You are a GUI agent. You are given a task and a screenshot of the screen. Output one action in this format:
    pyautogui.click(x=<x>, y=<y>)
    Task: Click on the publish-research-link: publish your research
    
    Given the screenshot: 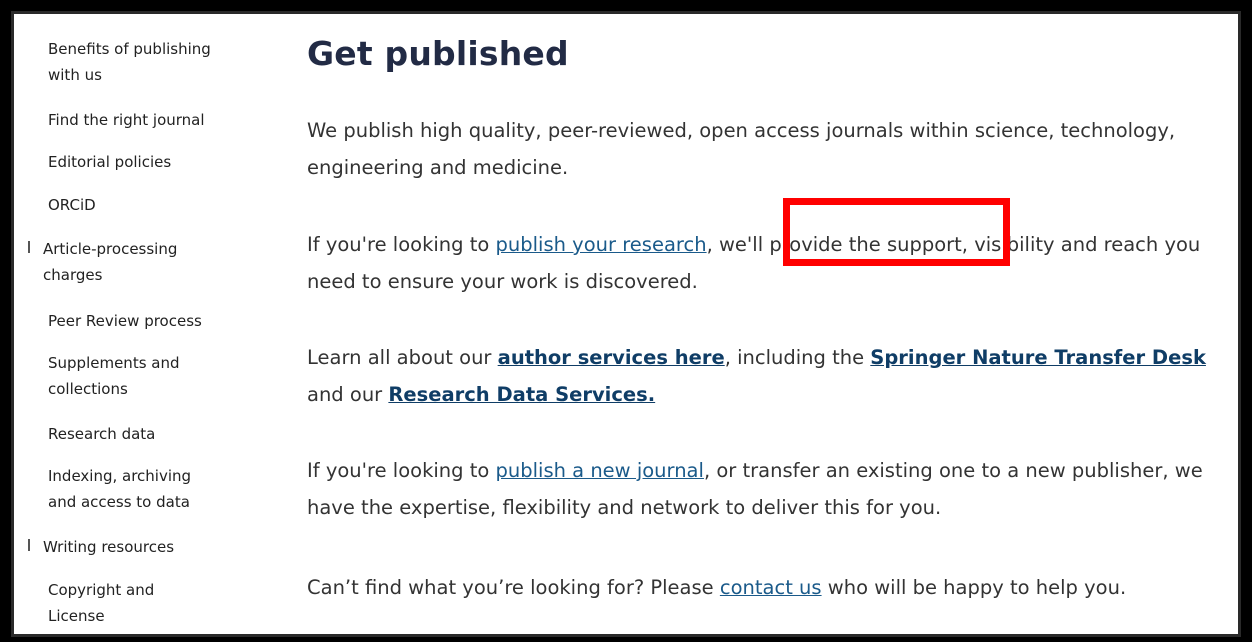 What is the action you would take?
    pyautogui.click(x=601, y=244)
    